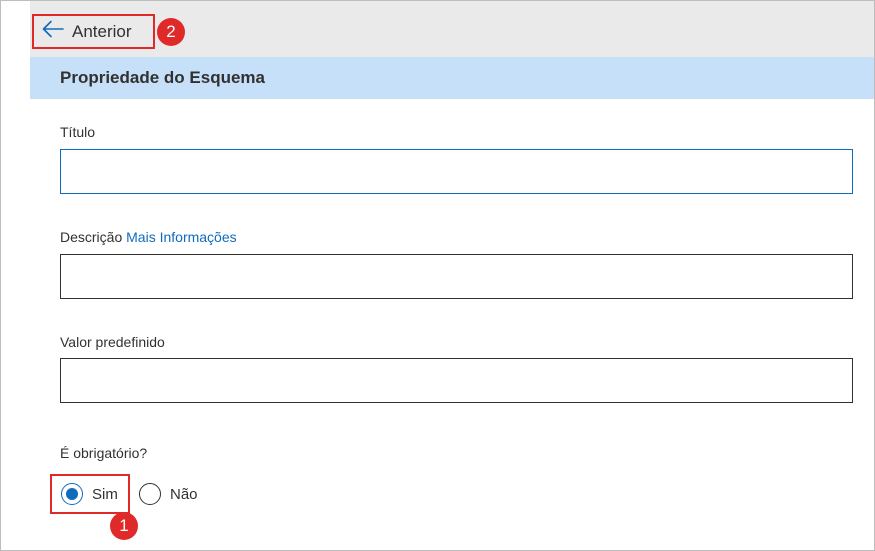  What do you see at coordinates (89, 494) in the screenshot?
I see `radio-yes: Sim` at bounding box center [89, 494].